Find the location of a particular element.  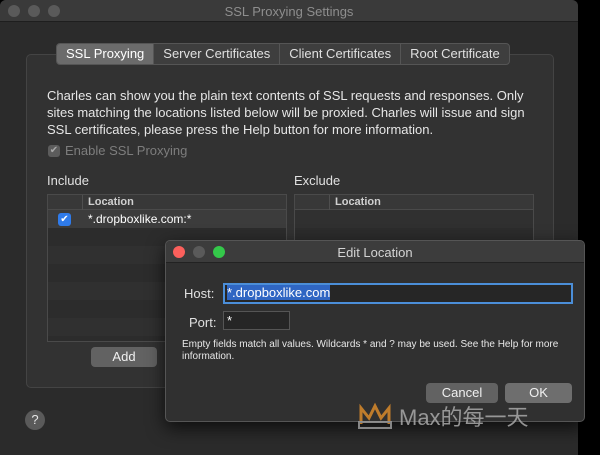

dialog-title-bar: Edit Location is located at coordinates (375, 252).